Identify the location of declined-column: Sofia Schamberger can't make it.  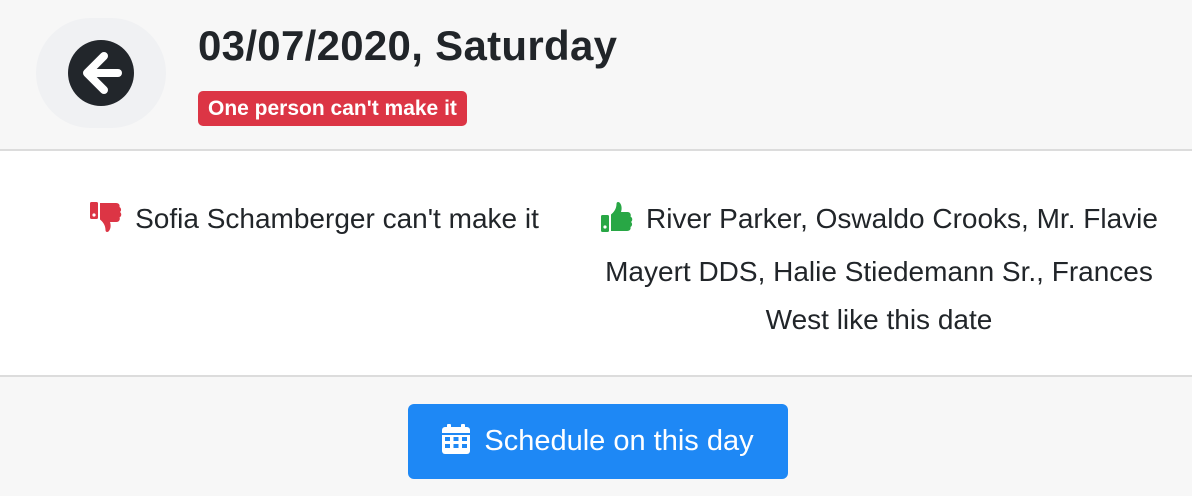
(314, 221).